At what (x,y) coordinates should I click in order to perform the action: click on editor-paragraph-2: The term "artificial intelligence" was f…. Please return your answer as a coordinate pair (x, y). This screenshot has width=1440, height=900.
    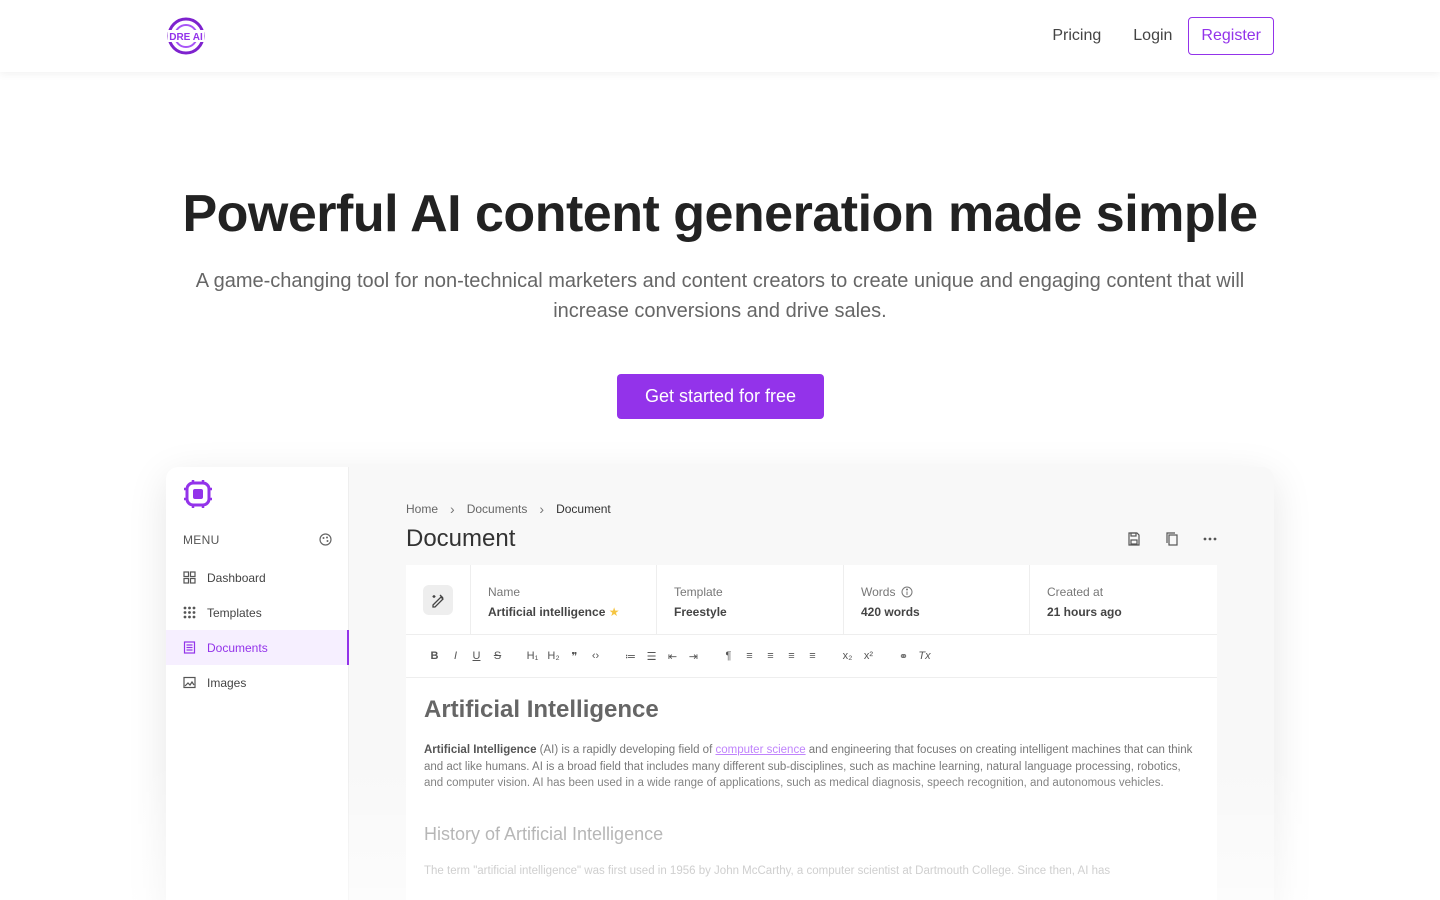
    Looking at the image, I should click on (767, 870).